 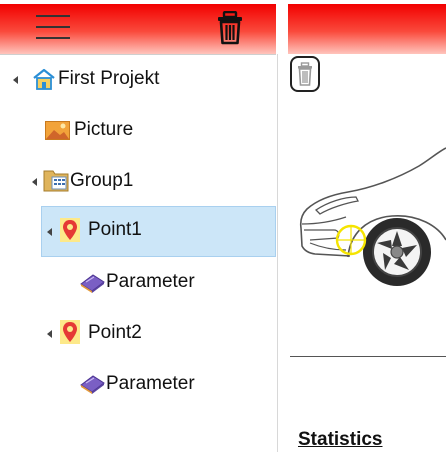 I want to click on panel-splitter, so click(x=277, y=253).